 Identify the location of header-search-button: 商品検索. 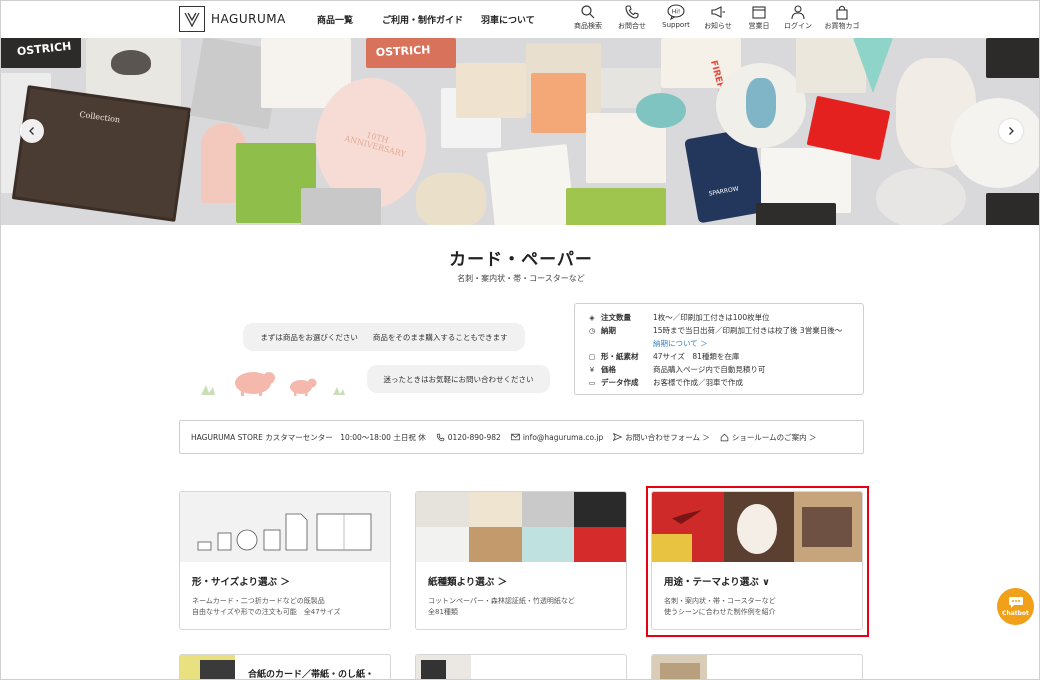
(588, 17).